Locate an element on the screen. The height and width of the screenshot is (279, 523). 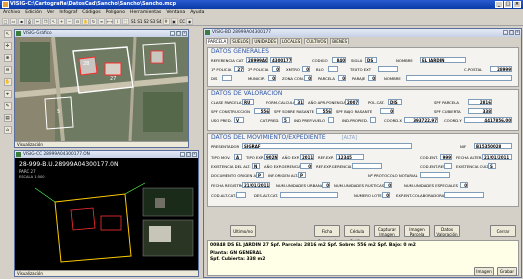
cad-max-button: □ is located at coordinates (188, 154).